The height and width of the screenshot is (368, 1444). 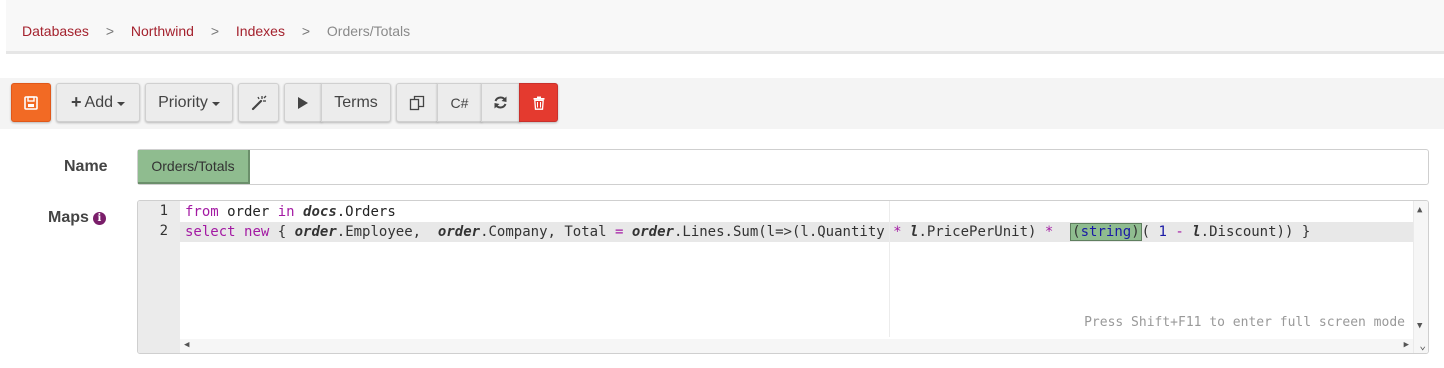 What do you see at coordinates (981, 232) in the screenshot?
I see `code-token: .PricePerUnit)` at bounding box center [981, 232].